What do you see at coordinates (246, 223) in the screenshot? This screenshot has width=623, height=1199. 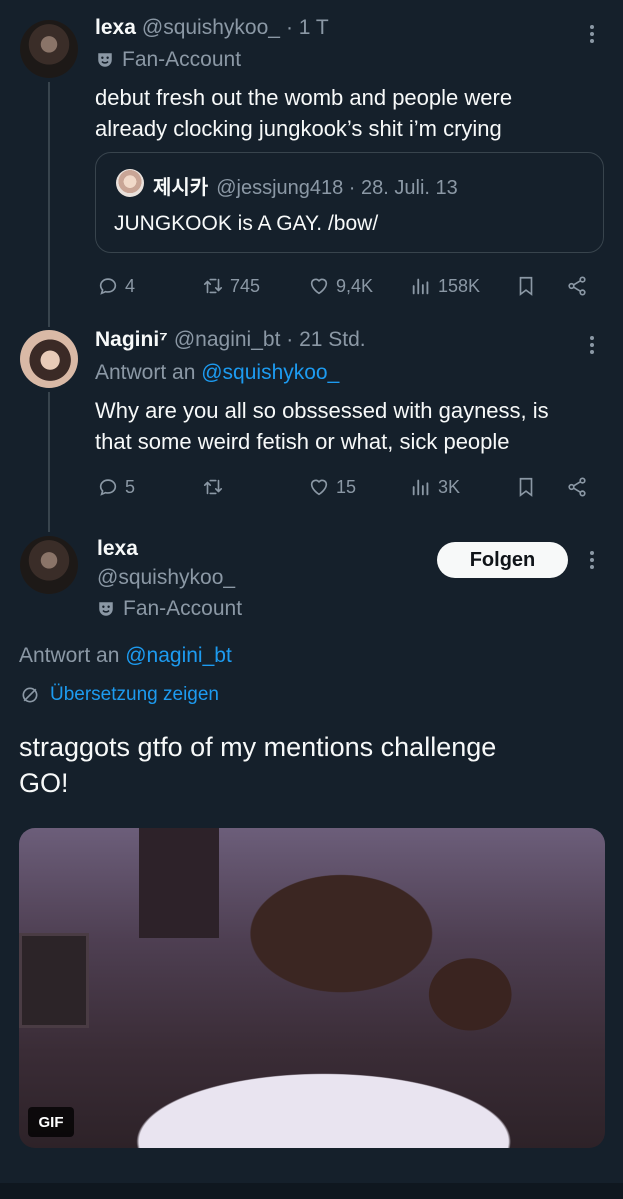 I see `quote-text: JUNGKOOK is A GAY. /bow/` at bounding box center [246, 223].